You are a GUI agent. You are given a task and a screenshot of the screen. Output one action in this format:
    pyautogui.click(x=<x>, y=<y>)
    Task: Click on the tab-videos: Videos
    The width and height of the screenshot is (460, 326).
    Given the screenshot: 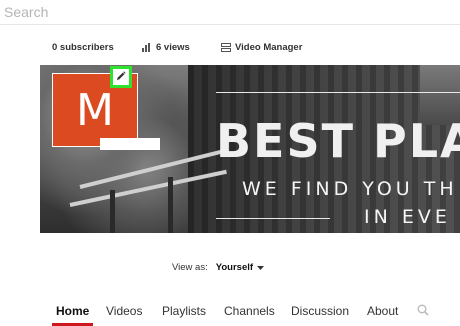 What is the action you would take?
    pyautogui.click(x=124, y=311)
    